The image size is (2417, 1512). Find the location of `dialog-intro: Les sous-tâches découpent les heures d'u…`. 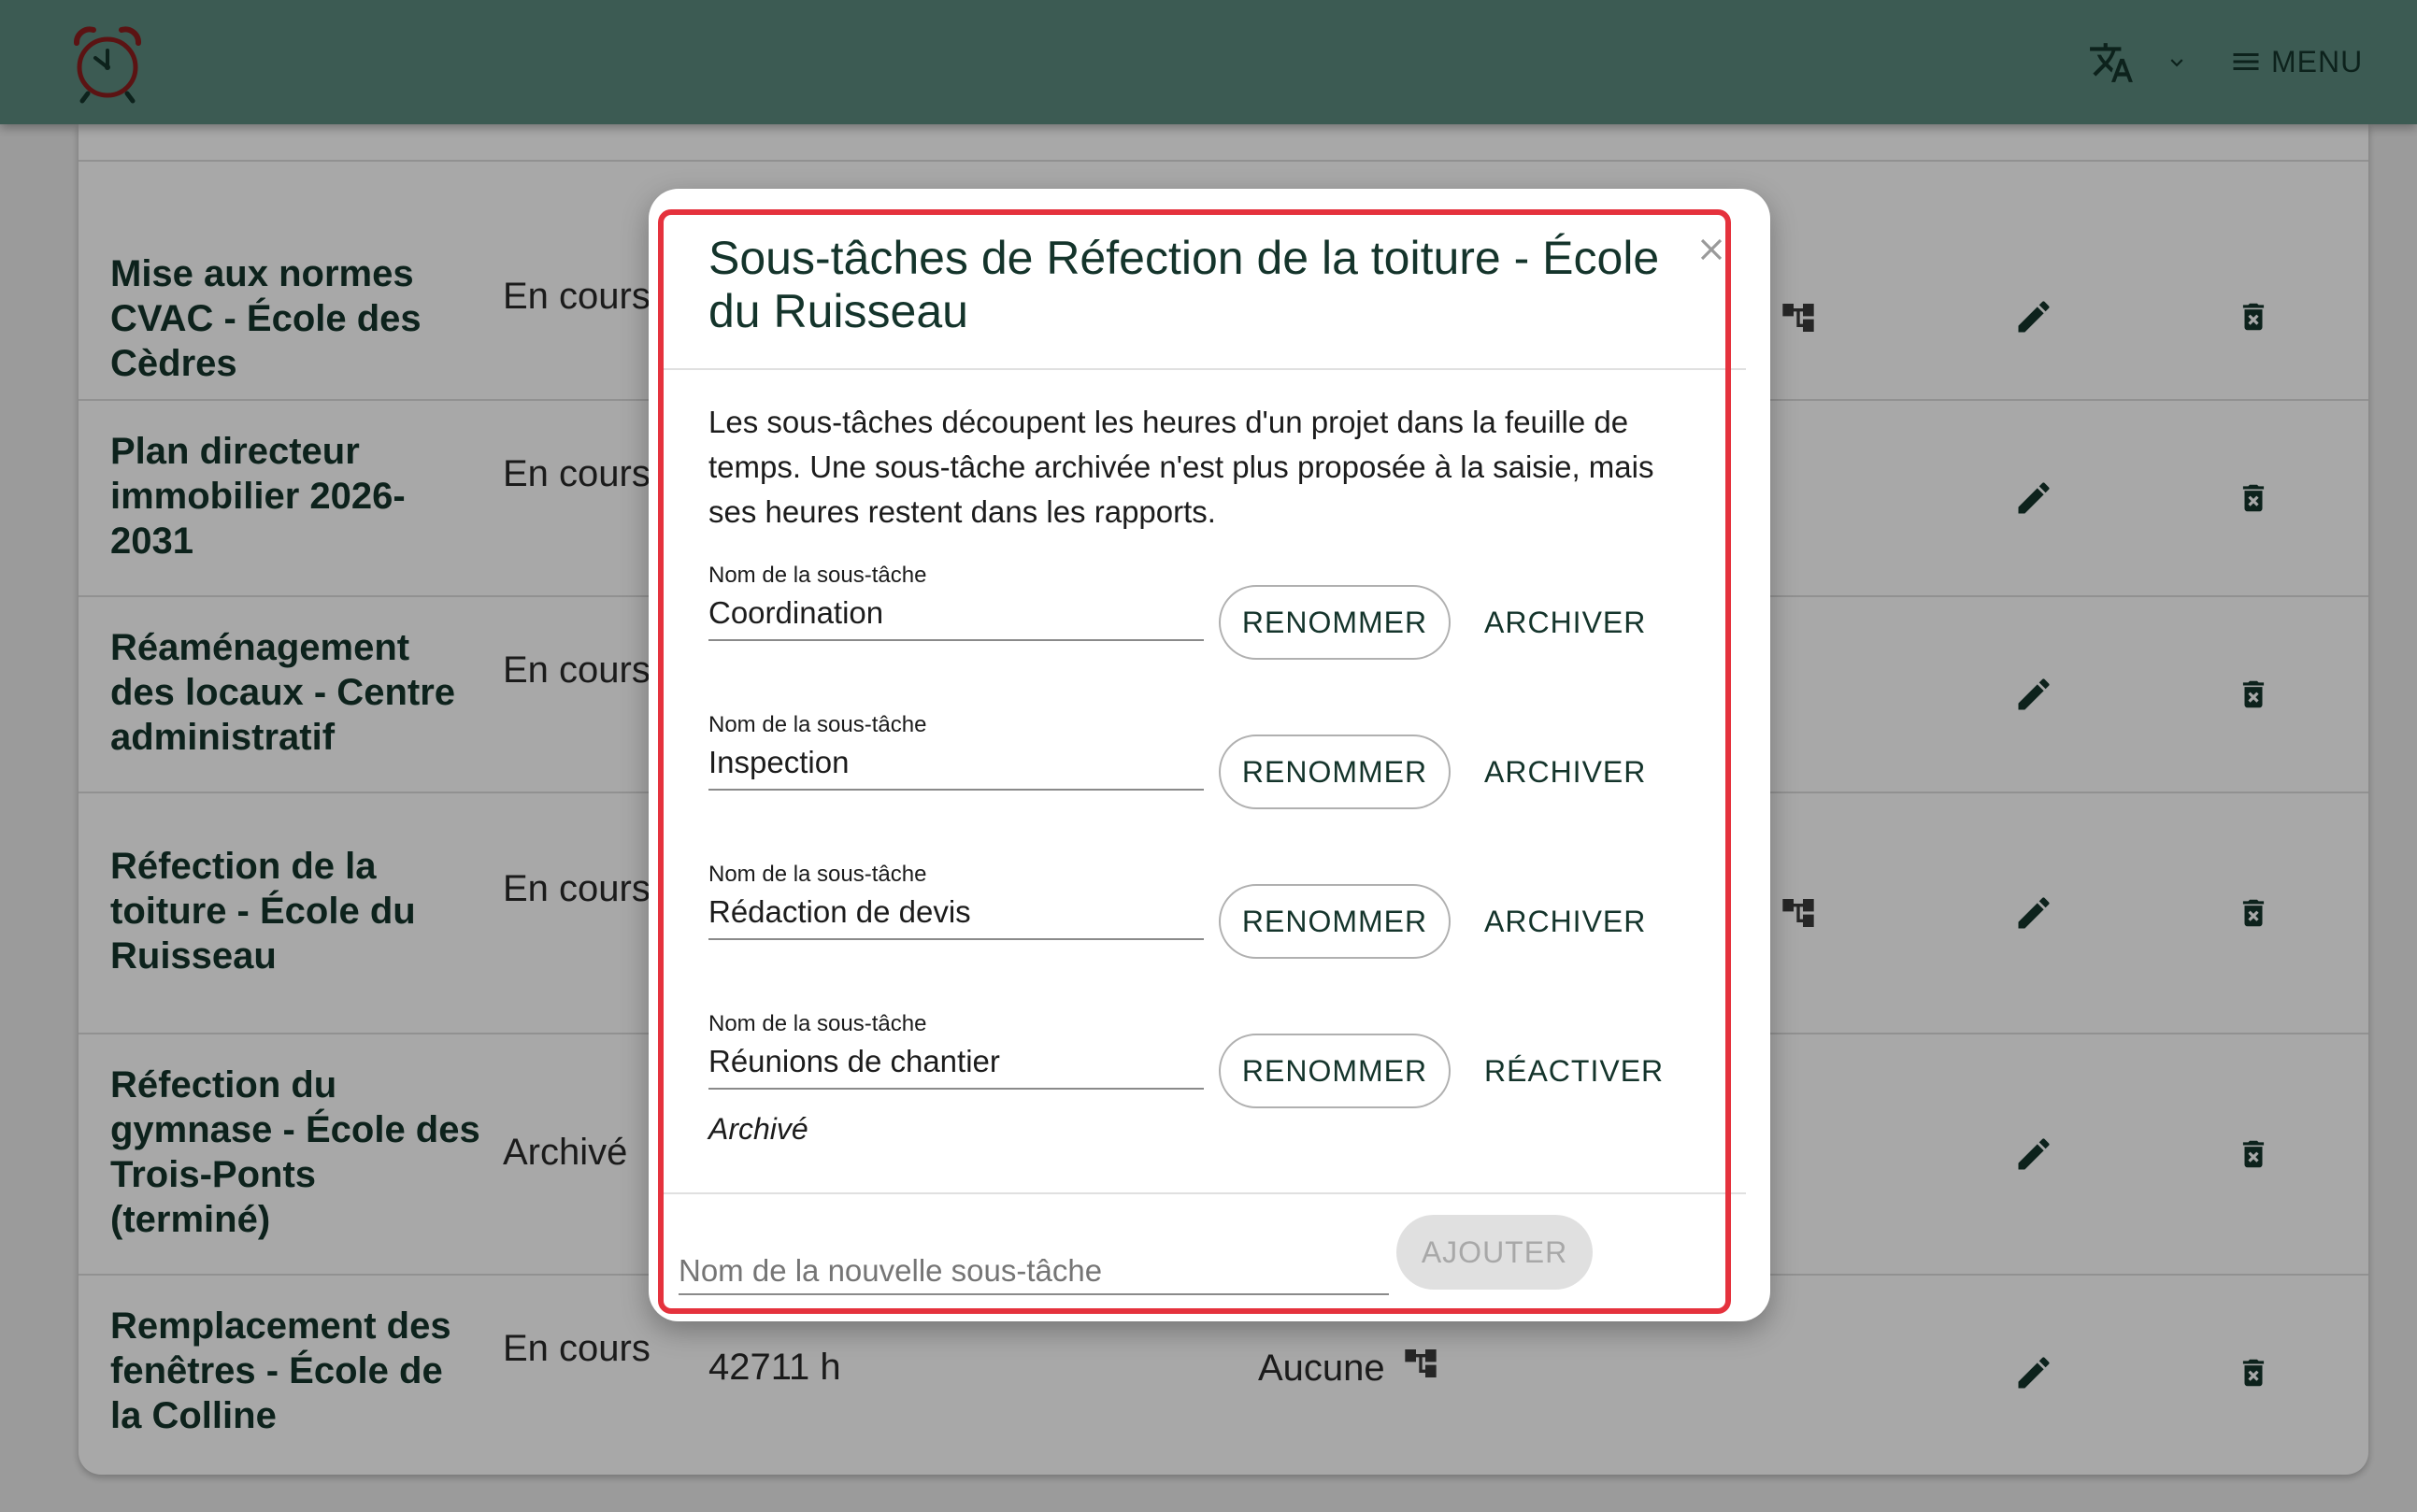

dialog-intro: Les sous-tâches découpent les heures d'u… is located at coordinates (1181, 467).